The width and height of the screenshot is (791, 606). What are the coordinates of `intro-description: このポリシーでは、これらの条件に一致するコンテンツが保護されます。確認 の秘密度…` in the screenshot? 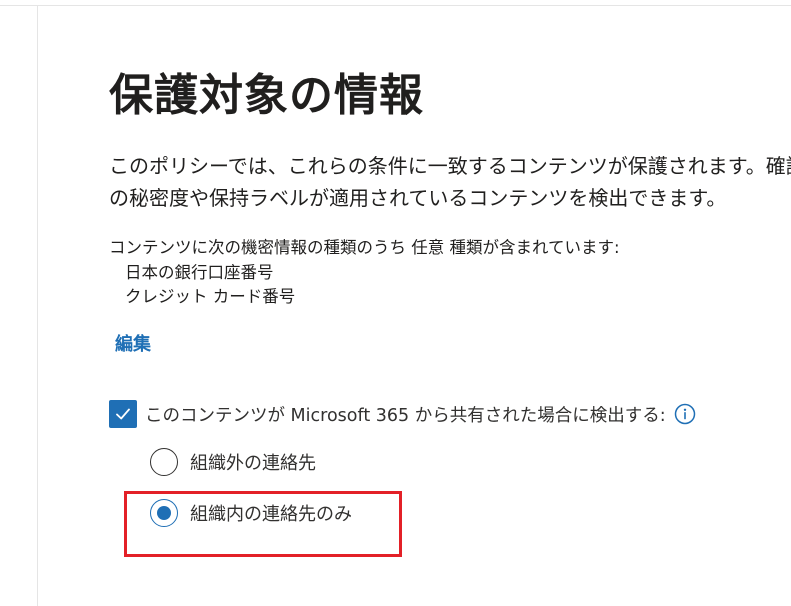 It's located at (450, 182).